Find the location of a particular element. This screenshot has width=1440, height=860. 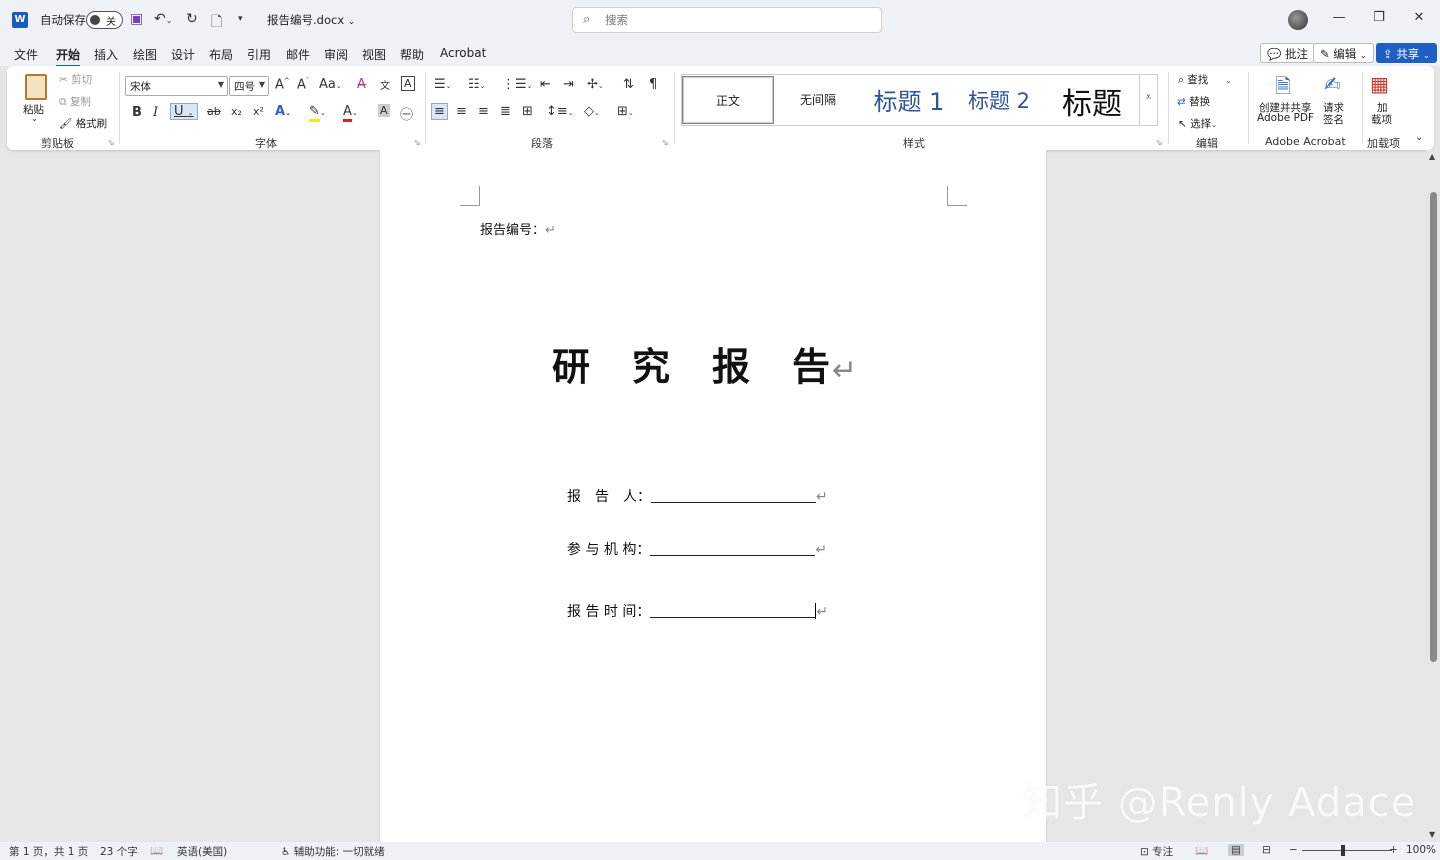

multilevel-list-icon: ⋮☰⌄ is located at coordinates (517, 84).